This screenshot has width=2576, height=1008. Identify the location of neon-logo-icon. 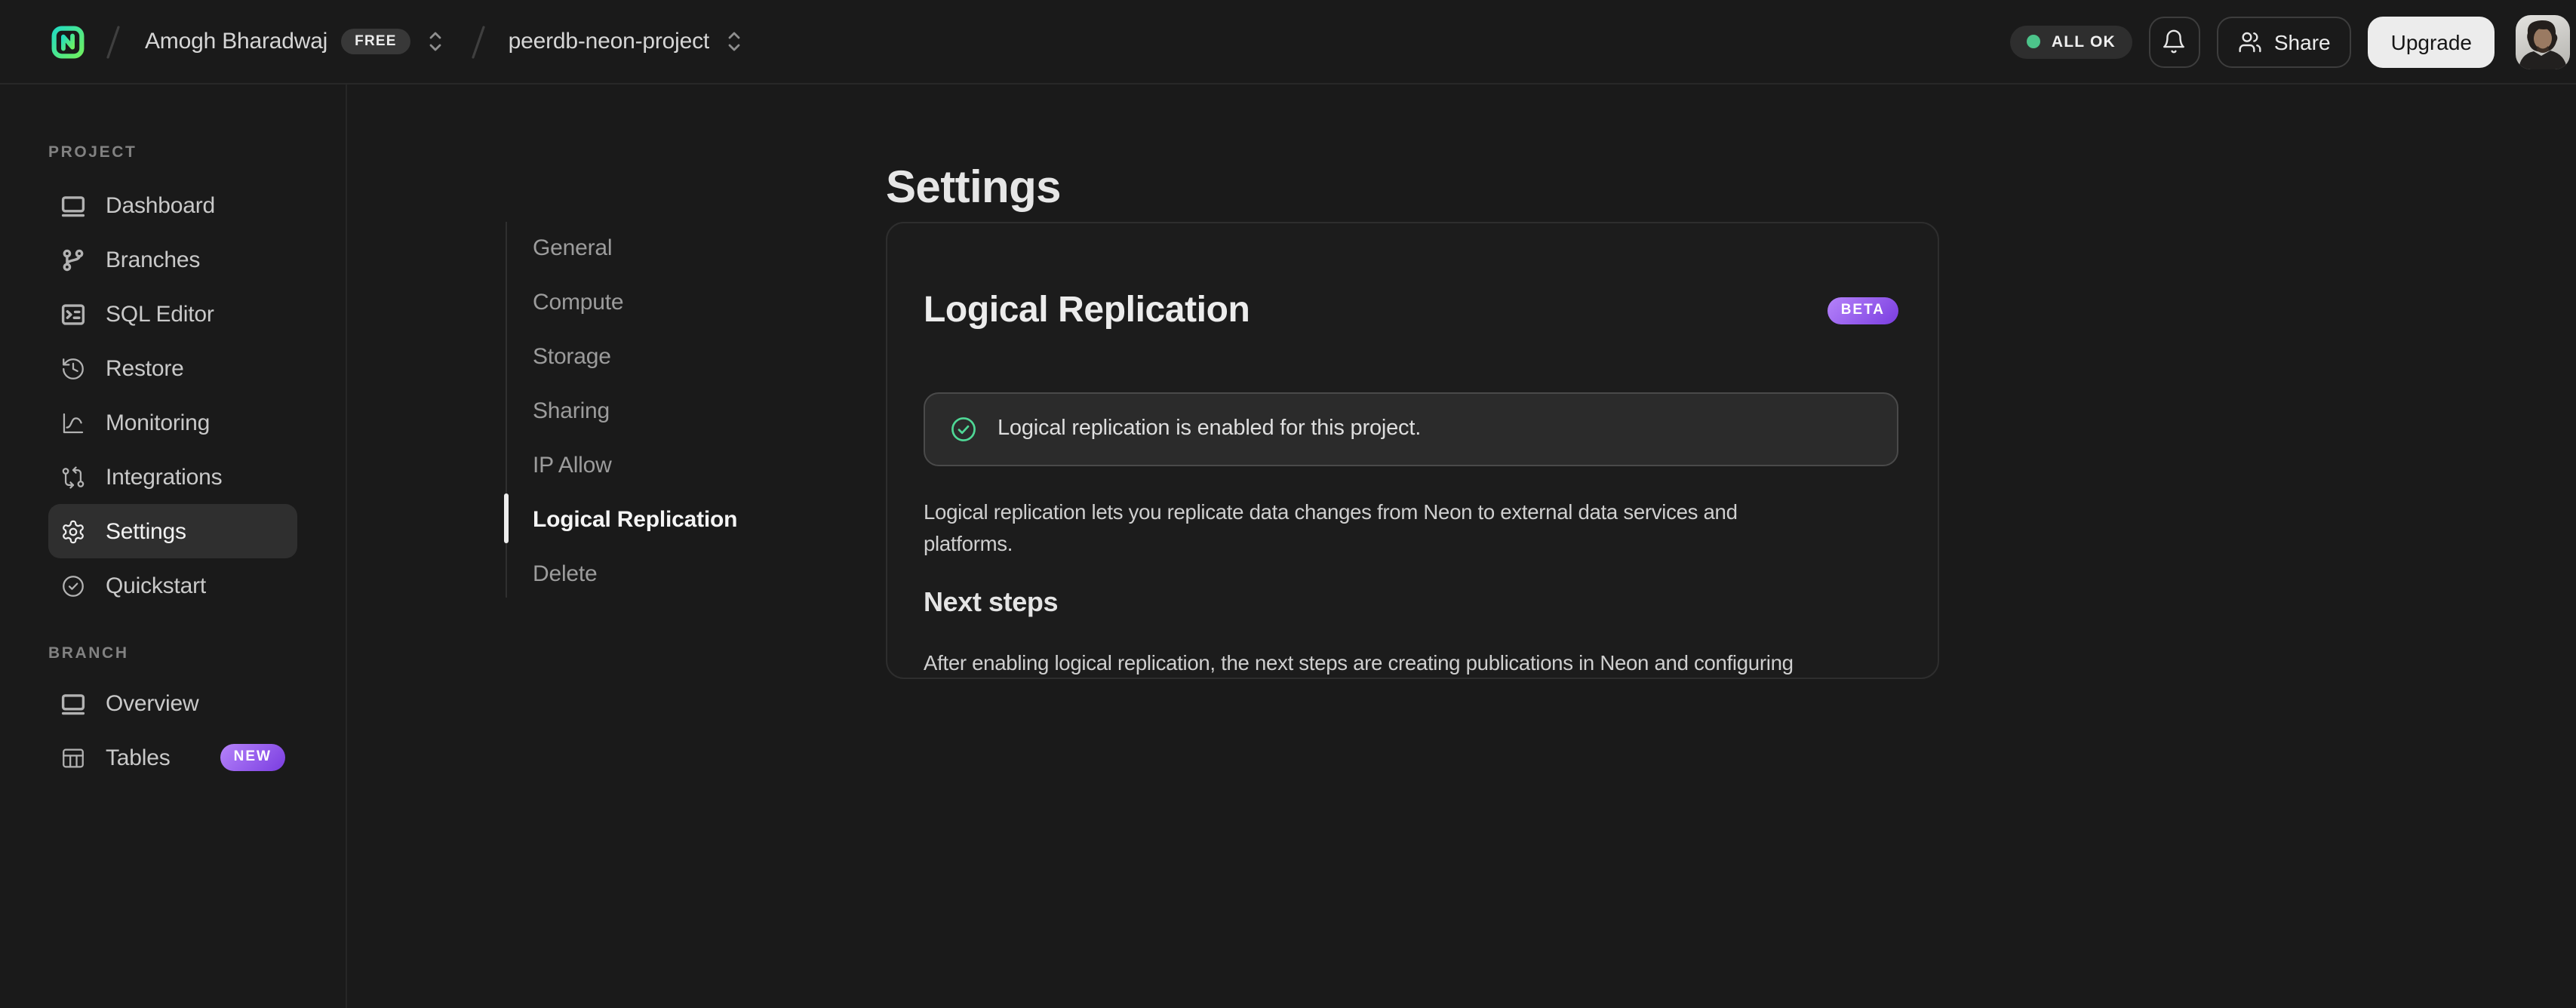
(68, 41).